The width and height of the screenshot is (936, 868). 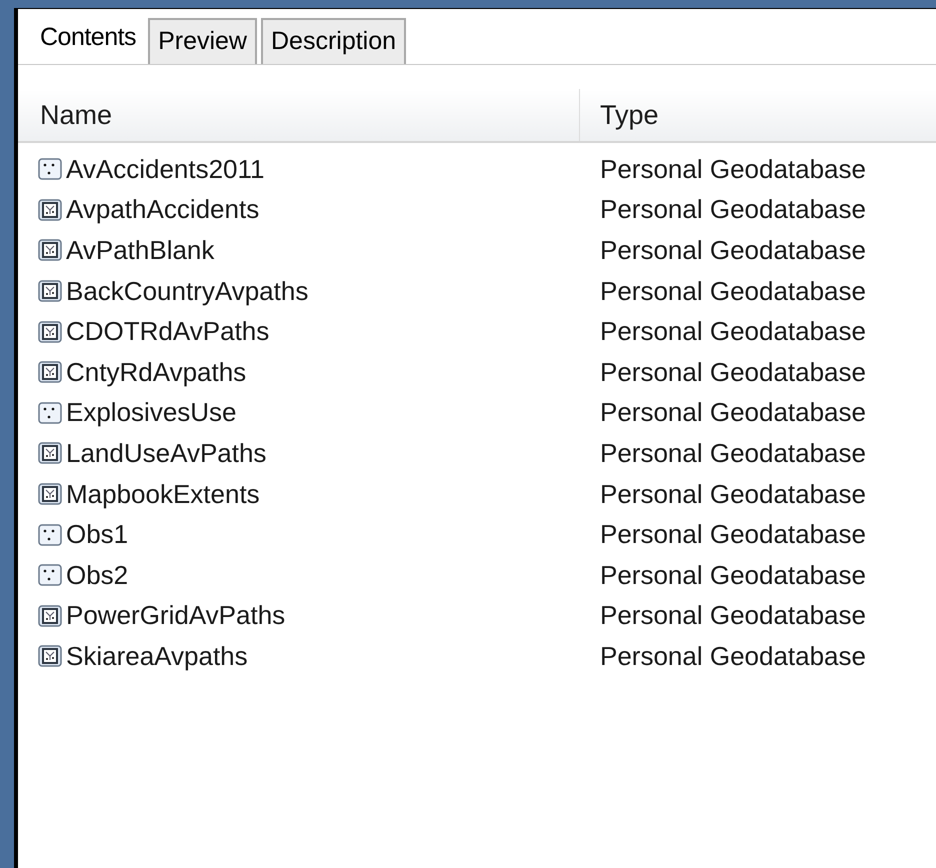 I want to click on layer-name: AvpathAccidents, so click(x=163, y=210).